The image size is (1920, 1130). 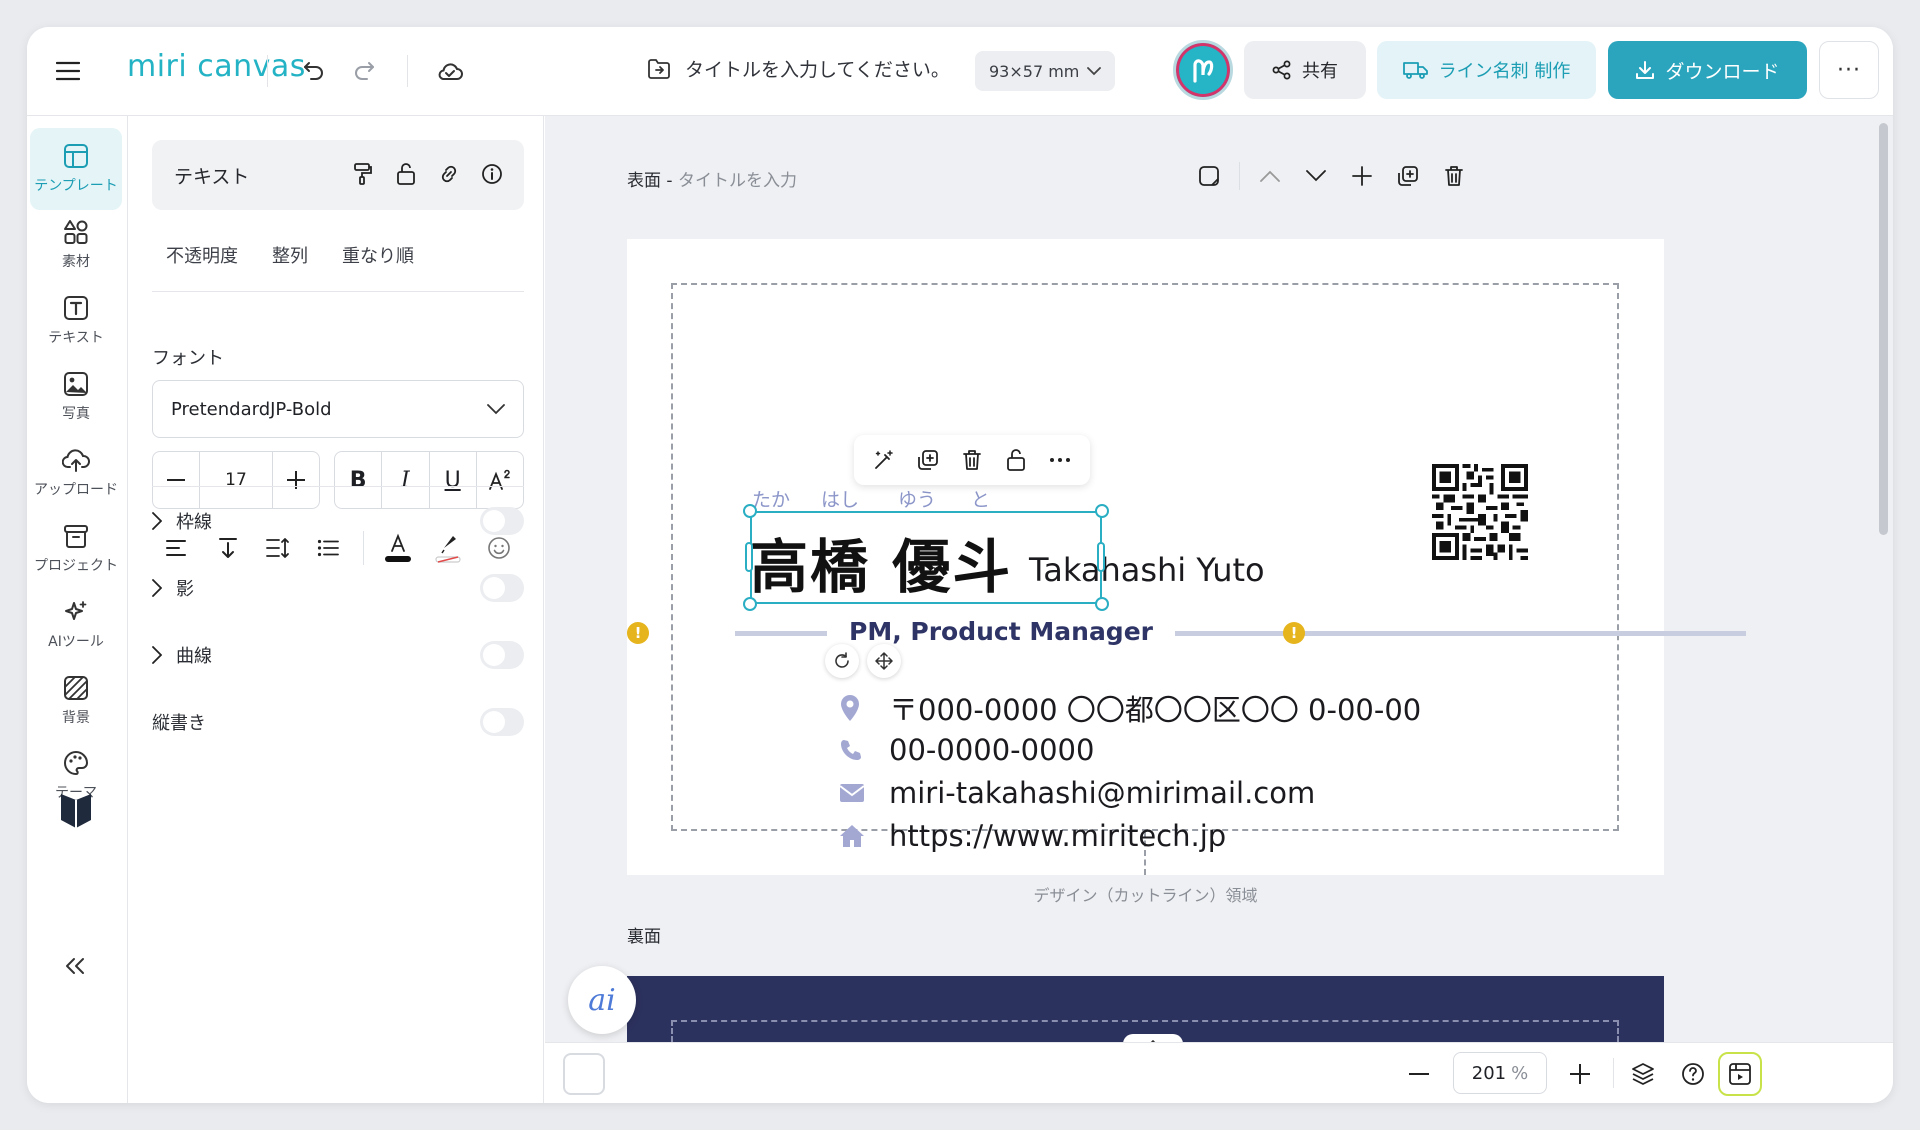 I want to click on undo-icon, so click(x=314, y=71).